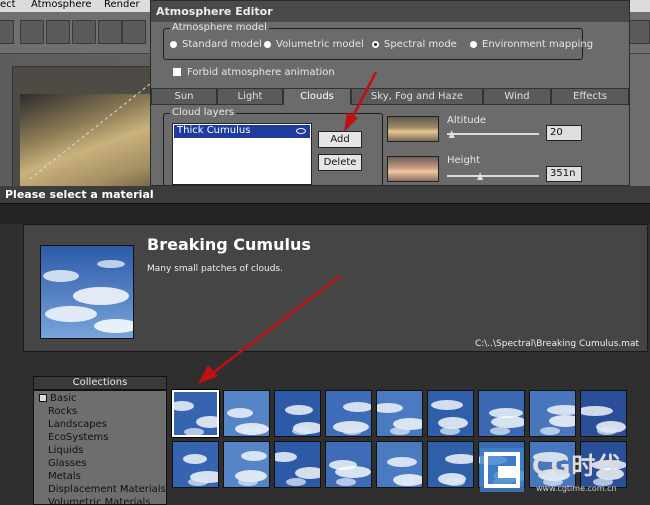 This screenshot has width=650, height=505. What do you see at coordinates (473, 44) in the screenshot?
I see `radio-icon` at bounding box center [473, 44].